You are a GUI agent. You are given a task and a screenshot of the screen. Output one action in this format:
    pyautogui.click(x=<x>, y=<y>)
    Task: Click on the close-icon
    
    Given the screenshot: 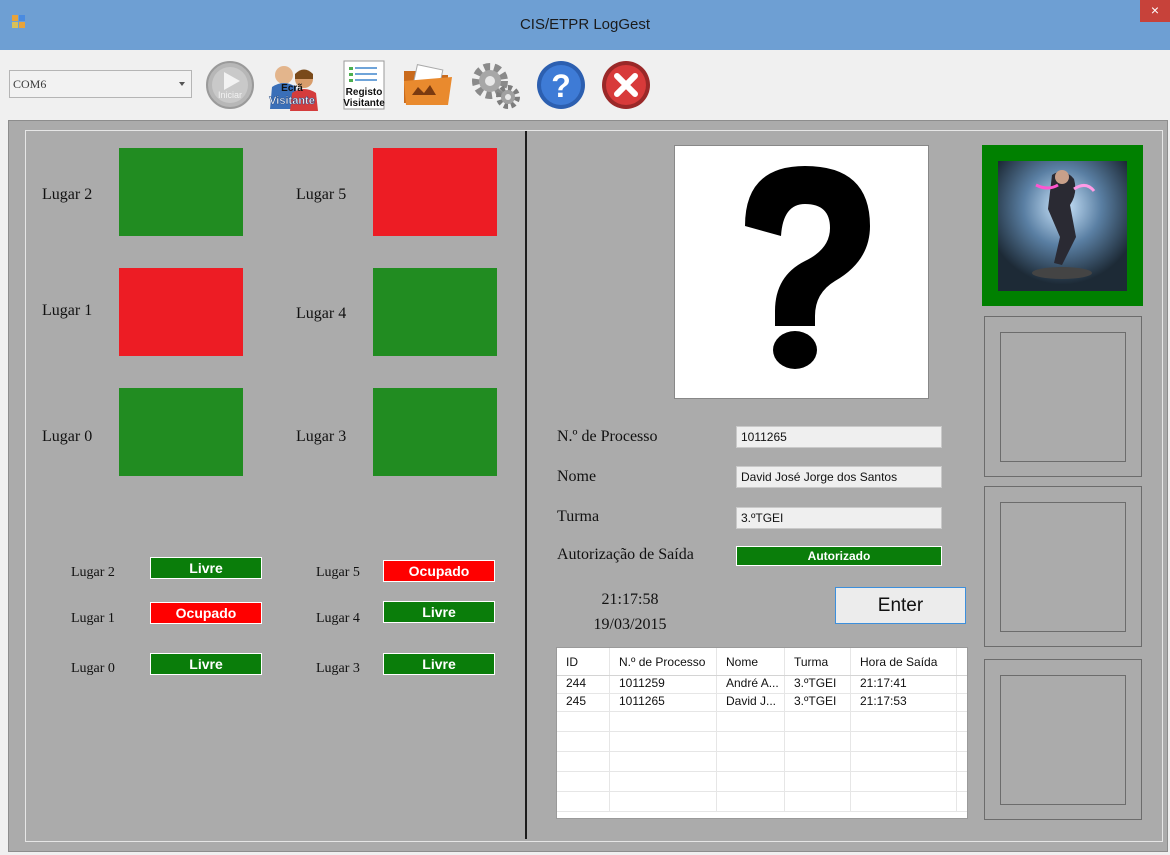 What is the action you would take?
    pyautogui.click(x=626, y=85)
    